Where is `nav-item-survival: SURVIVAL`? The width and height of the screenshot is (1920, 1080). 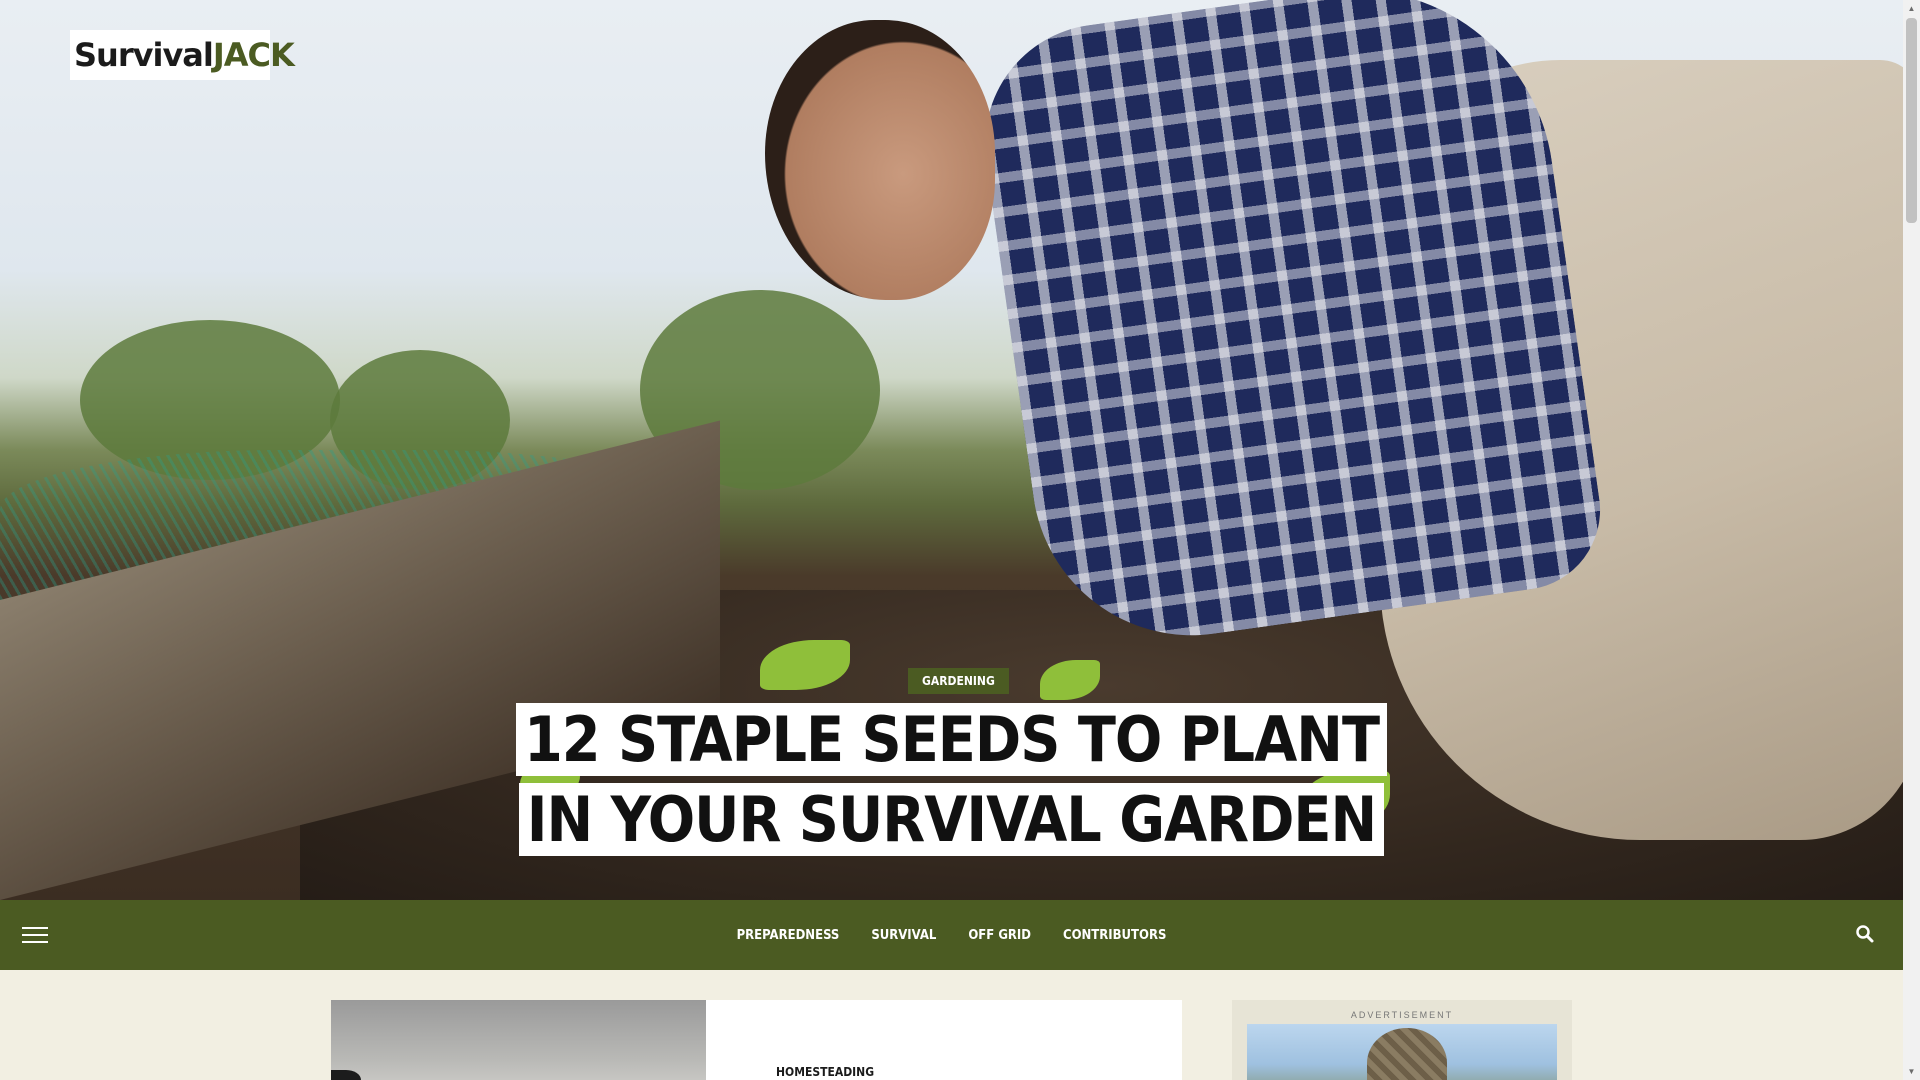
nav-item-survival: SURVIVAL is located at coordinates (903, 935).